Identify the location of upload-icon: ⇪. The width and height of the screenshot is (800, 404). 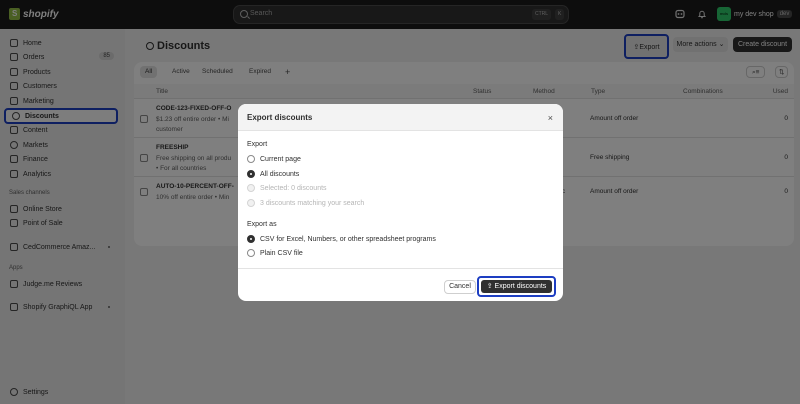
(490, 286).